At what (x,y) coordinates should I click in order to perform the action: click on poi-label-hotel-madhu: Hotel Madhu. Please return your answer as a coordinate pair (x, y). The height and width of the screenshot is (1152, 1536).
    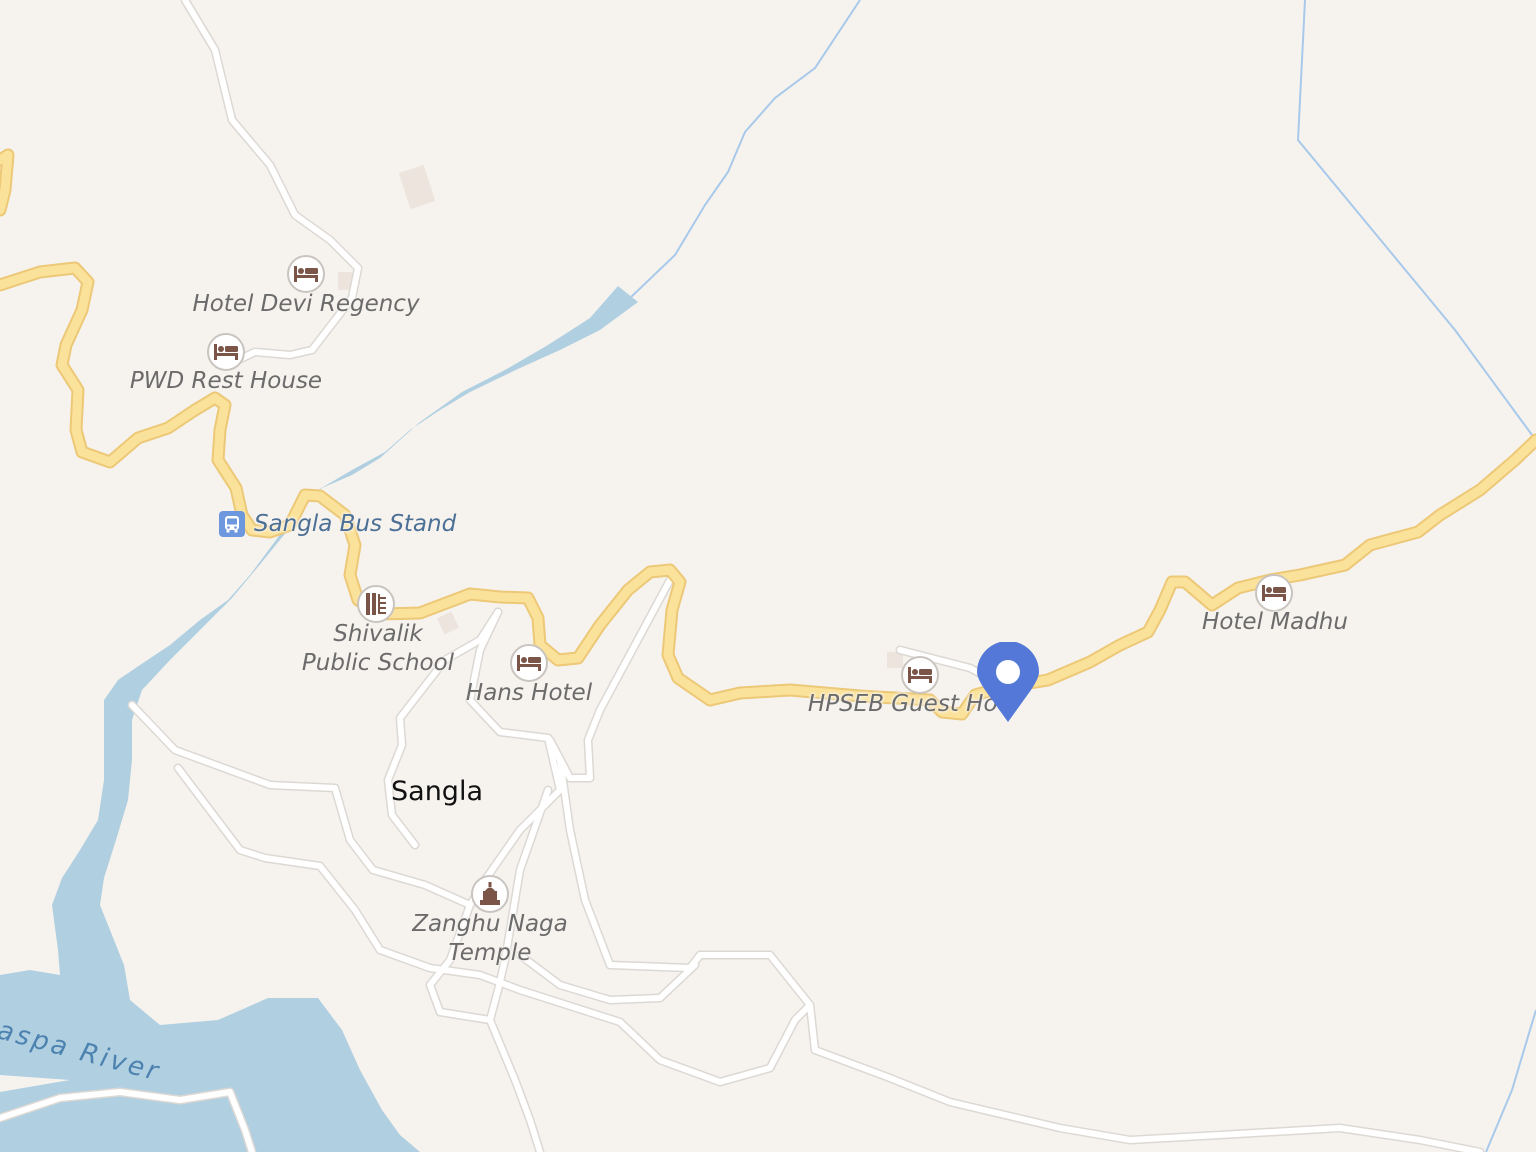
    Looking at the image, I should click on (1275, 622).